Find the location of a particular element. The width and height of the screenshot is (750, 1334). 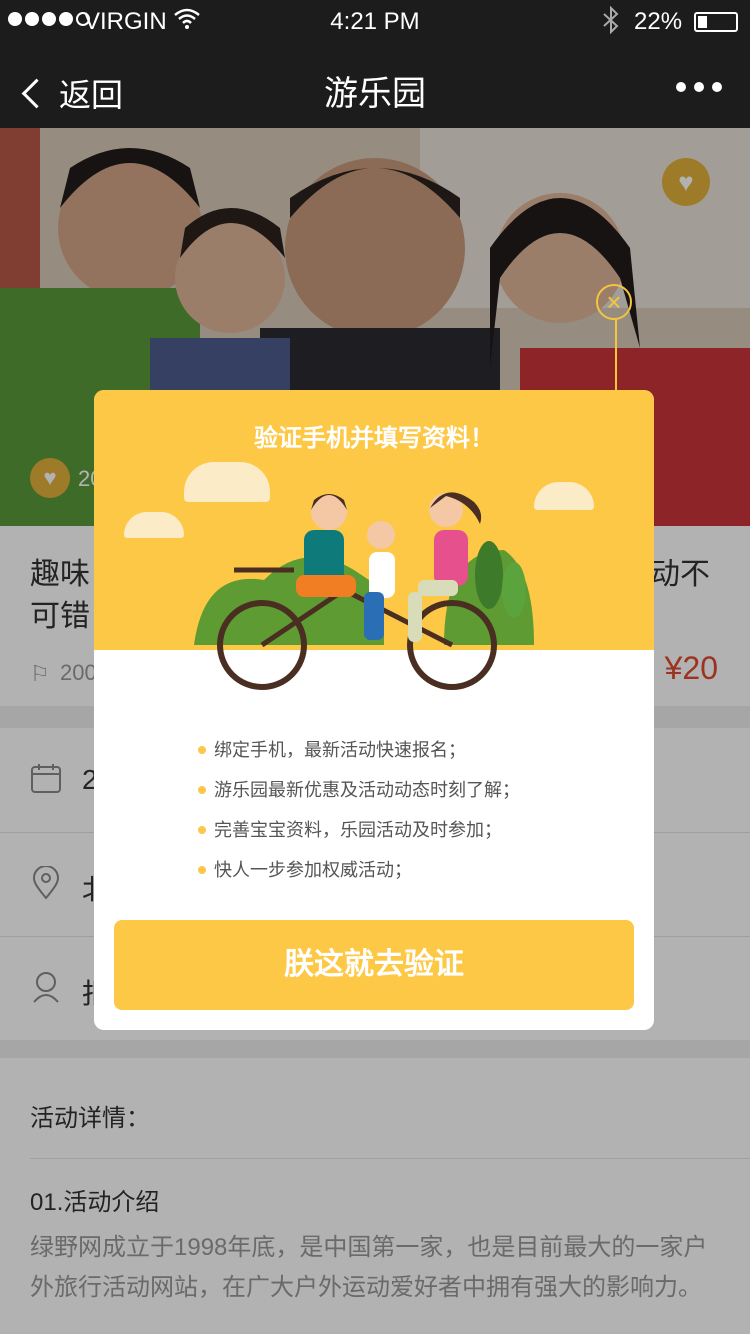

close-icon: × is located at coordinates (614, 302).